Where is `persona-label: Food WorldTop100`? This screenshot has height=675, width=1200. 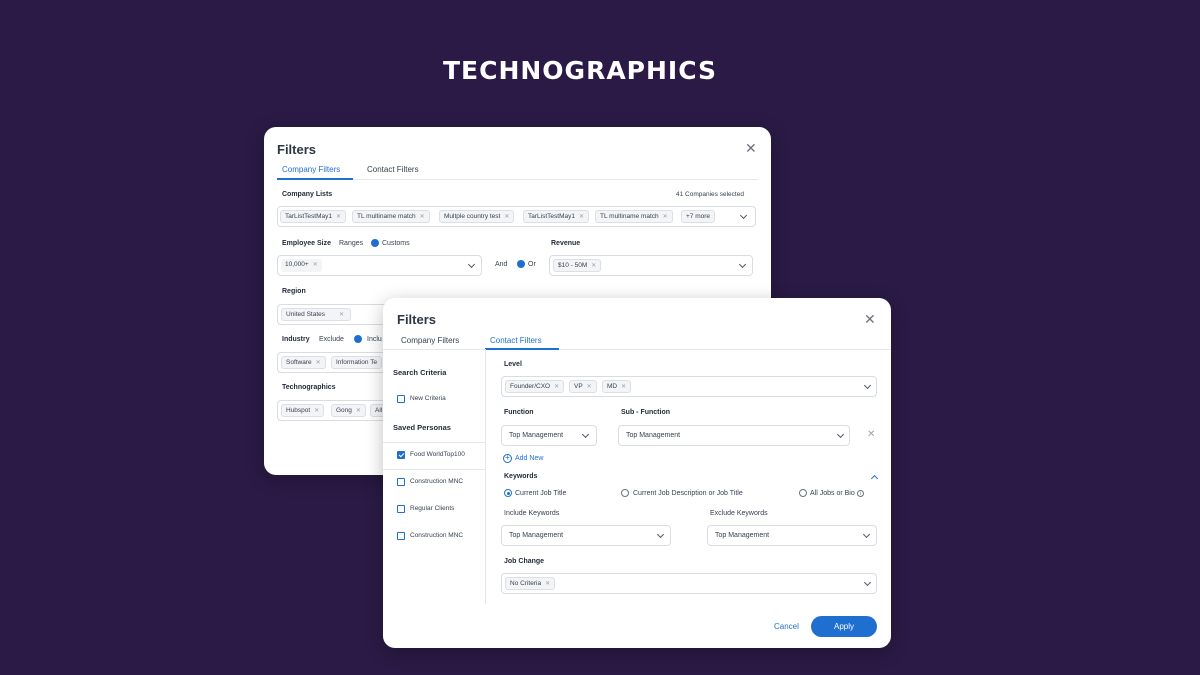 persona-label: Food WorldTop100 is located at coordinates (437, 454).